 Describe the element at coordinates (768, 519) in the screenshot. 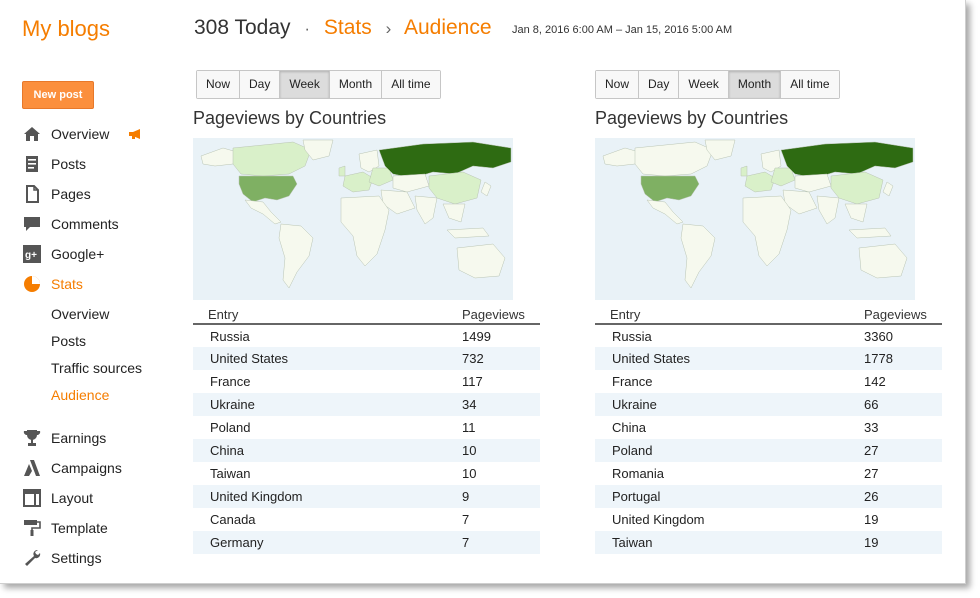

I see `table-row: United Kingdom 19` at that location.